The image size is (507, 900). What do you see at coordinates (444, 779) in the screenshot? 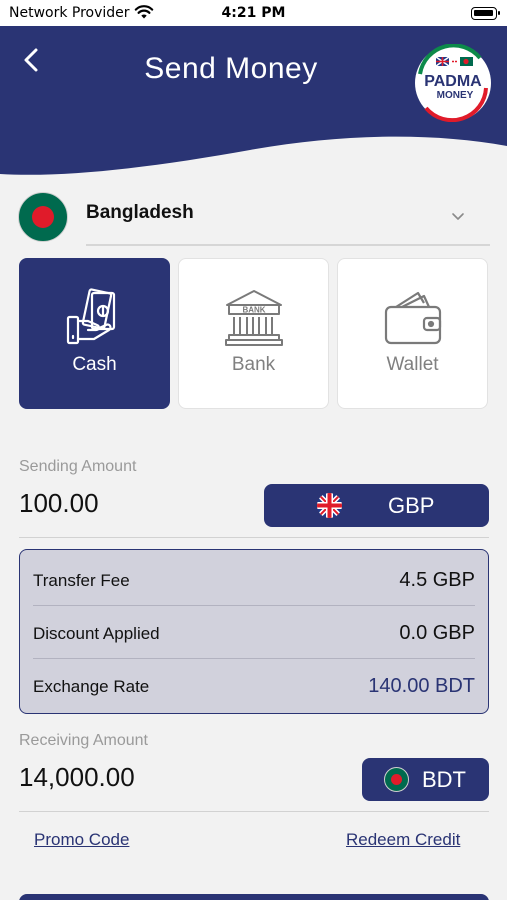
I see `receiving-currency-code: BDT` at bounding box center [444, 779].